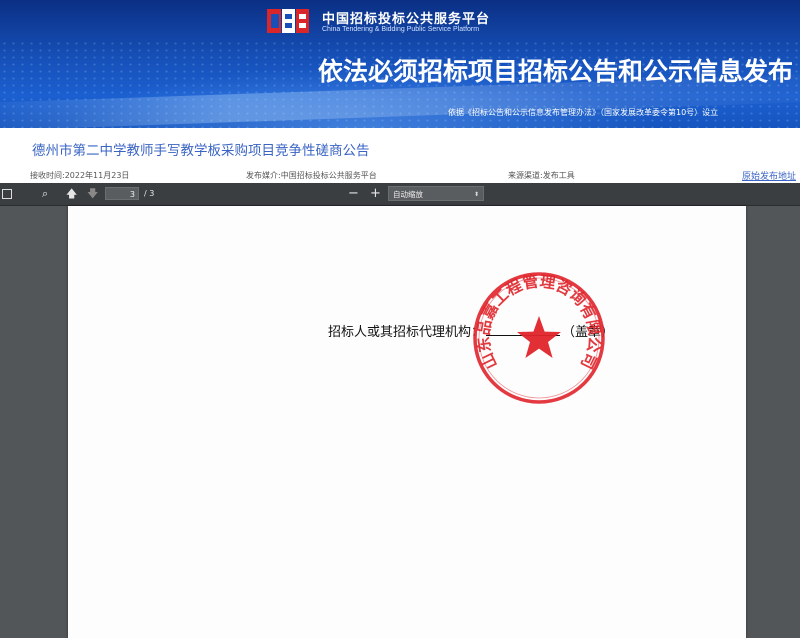  What do you see at coordinates (541, 175) in the screenshot?
I see `source-channel: 来源渠道:发布工具` at bounding box center [541, 175].